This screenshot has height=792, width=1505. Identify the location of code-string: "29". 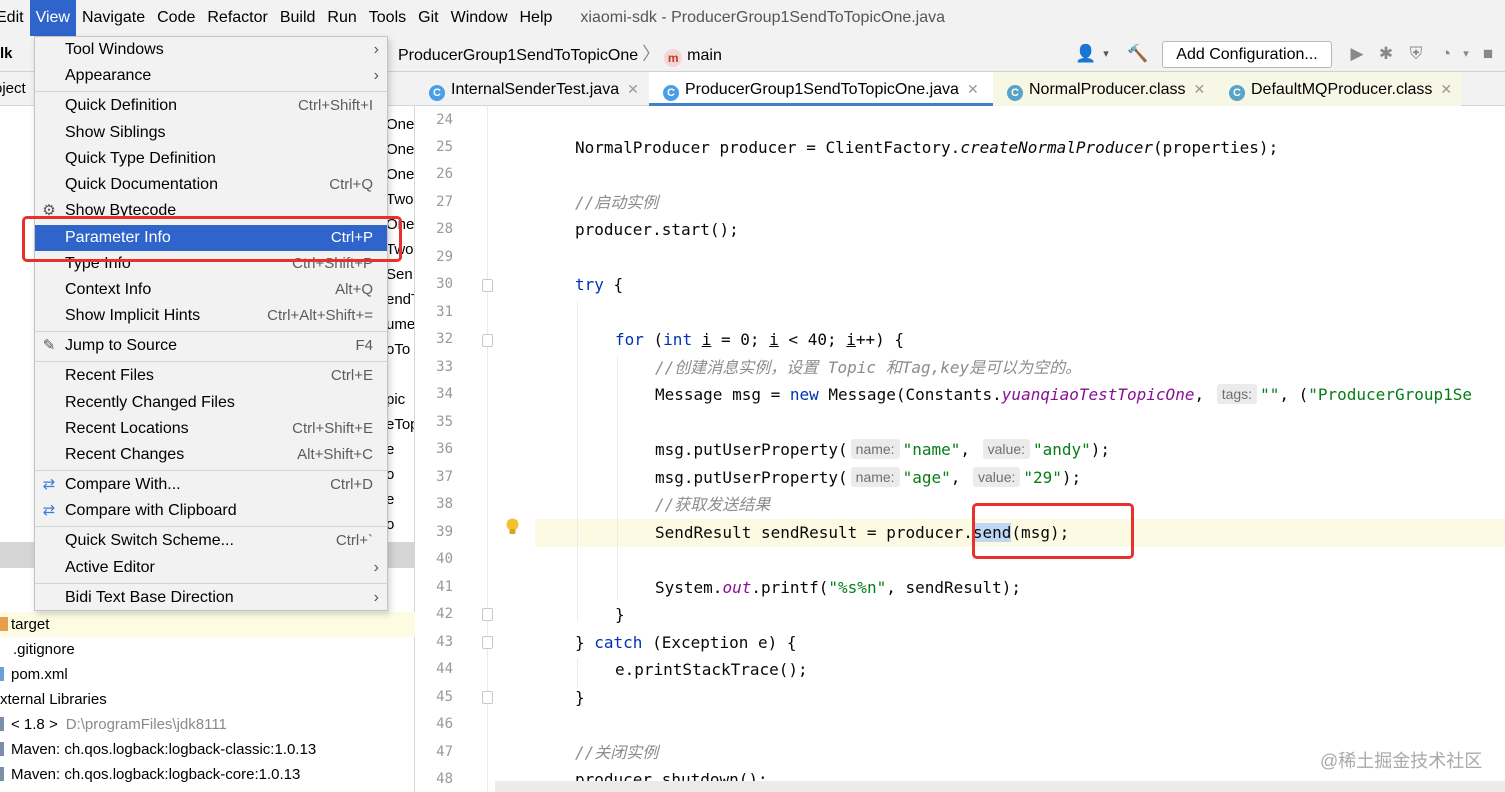
(1042, 477).